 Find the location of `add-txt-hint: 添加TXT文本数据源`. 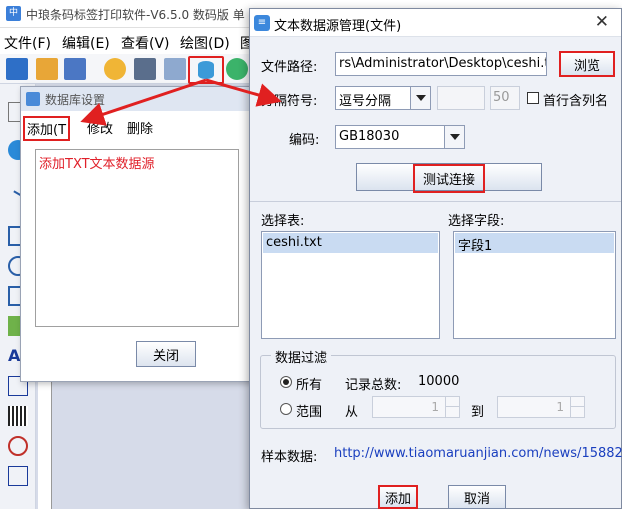

add-txt-hint: 添加TXT文本数据源 is located at coordinates (97, 164).